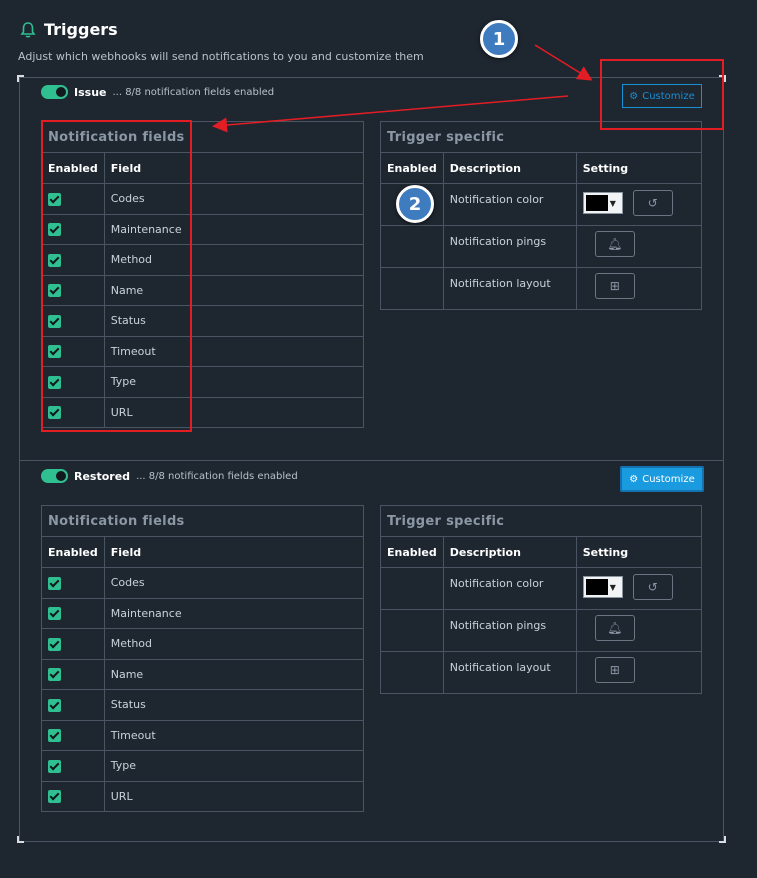 This screenshot has height=878, width=757. What do you see at coordinates (402, 88) in the screenshot?
I see `annotation-arrows` at bounding box center [402, 88].